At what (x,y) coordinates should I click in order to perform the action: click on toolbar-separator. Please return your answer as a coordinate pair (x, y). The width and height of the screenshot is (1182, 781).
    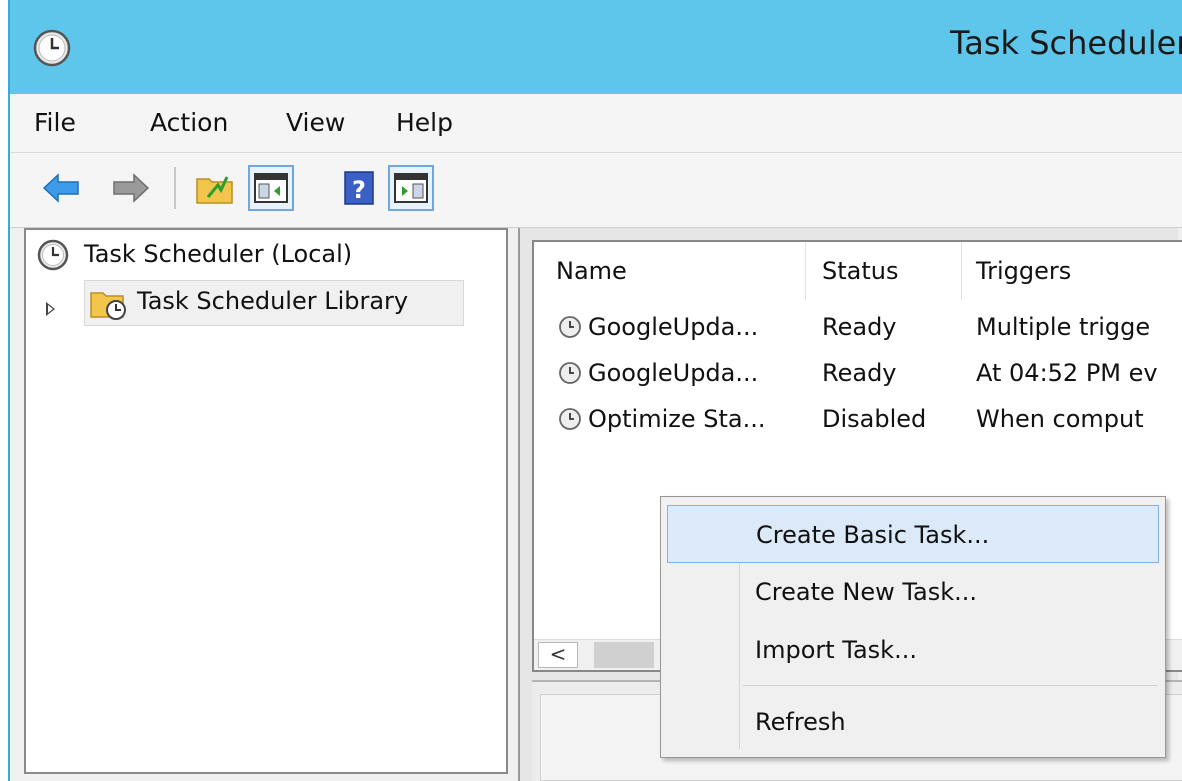
    Looking at the image, I should click on (175, 188).